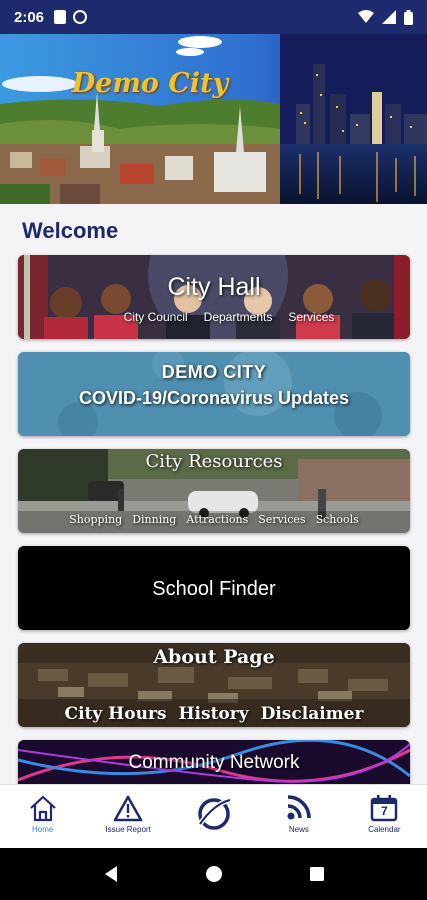 Image resolution: width=427 pixels, height=900 pixels. I want to click on calendar-icon: 7, so click(384, 808).